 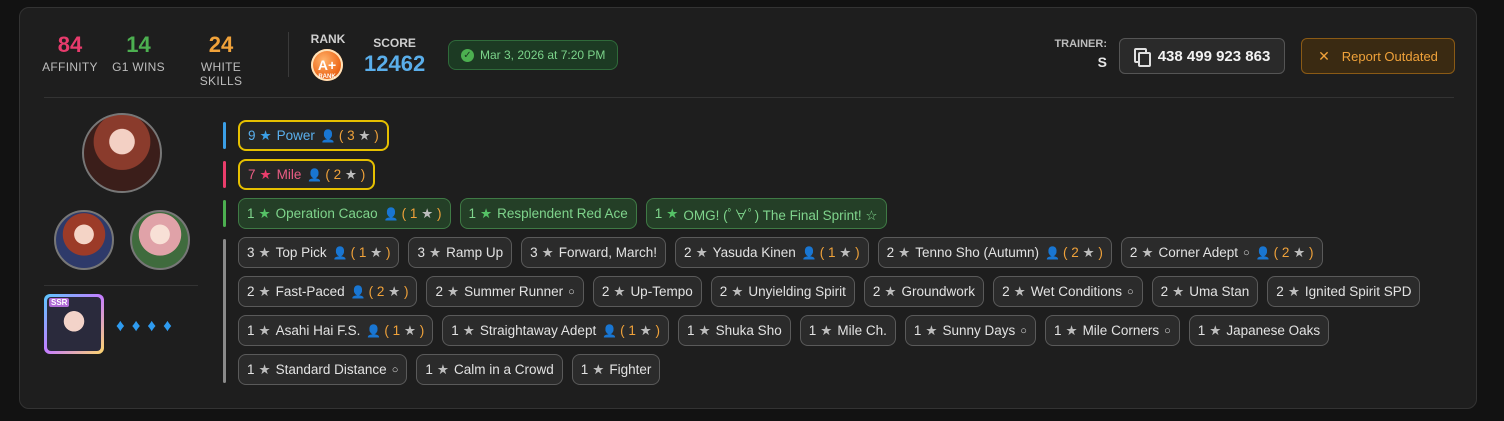 I want to click on spark-chip: 3 ★ Ramp Up, so click(x=460, y=252).